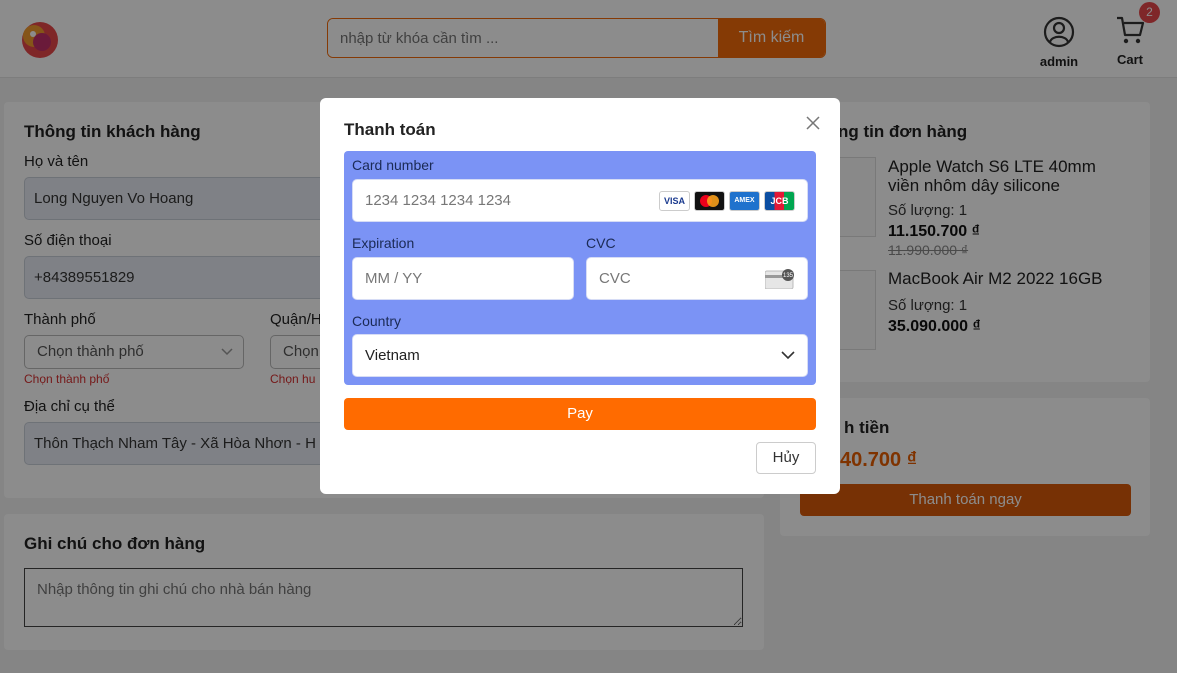 The image size is (1177, 673). Describe the element at coordinates (788, 355) in the screenshot. I see `chevron-down-icon` at that location.